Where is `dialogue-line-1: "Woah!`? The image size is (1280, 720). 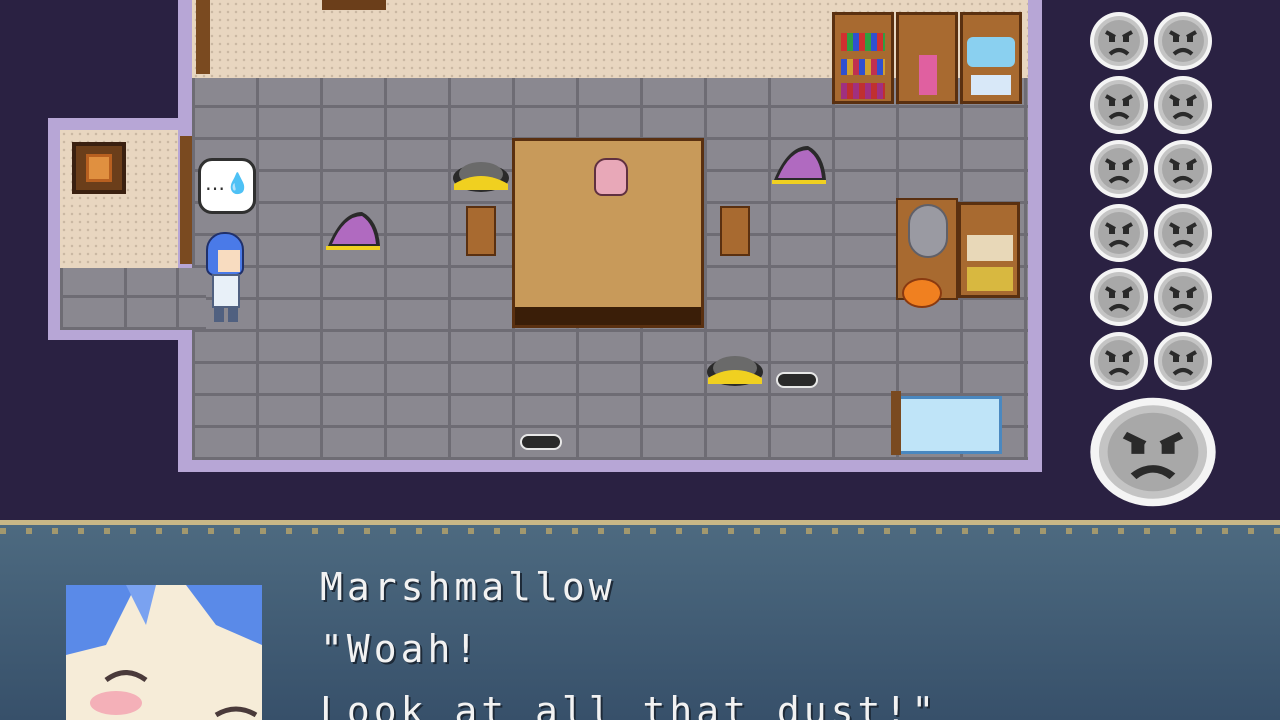
dialogue-line-1: "Woah! is located at coordinates (401, 649).